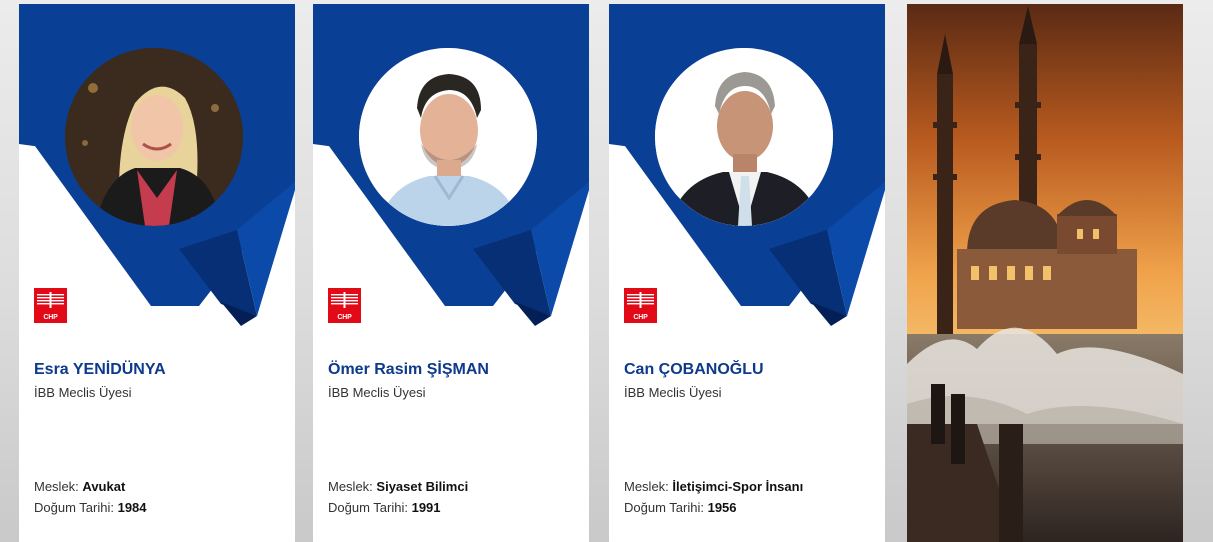 Image resolution: width=1213 pixels, height=542 pixels. Describe the element at coordinates (408, 370) in the screenshot. I see `member-name: Ömer Rasim ŞİŞMAN` at that location.